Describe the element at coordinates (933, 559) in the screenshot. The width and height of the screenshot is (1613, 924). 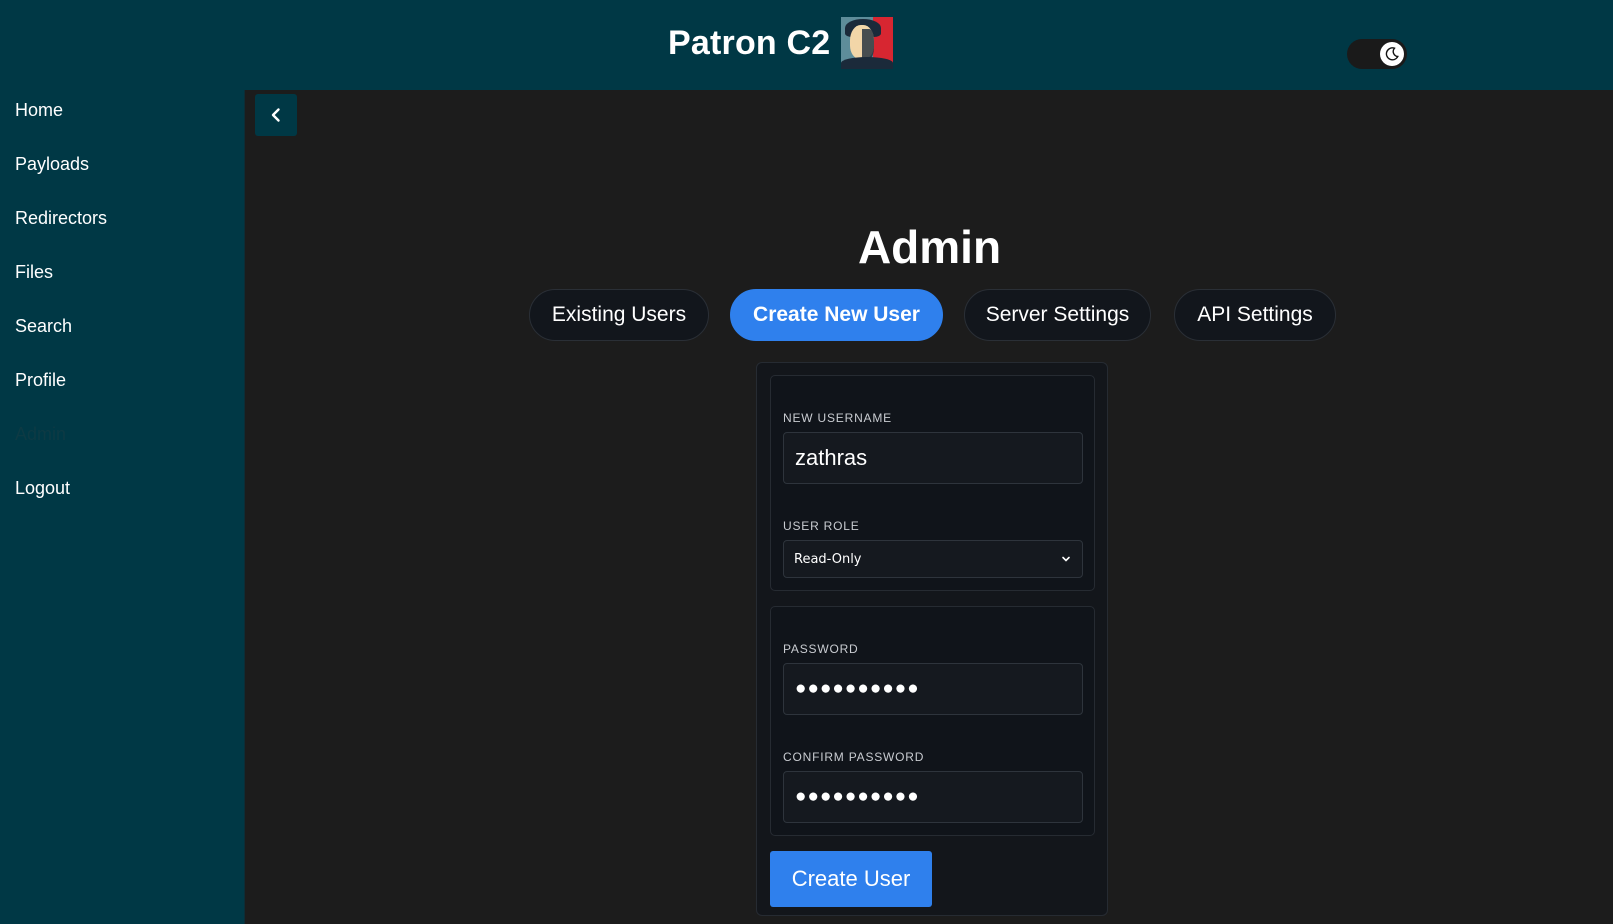
I see `role-select: Read-Only` at that location.